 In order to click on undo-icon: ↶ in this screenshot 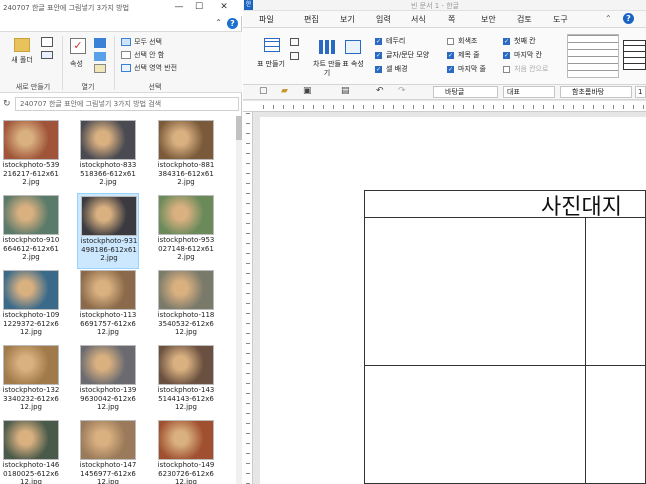, I will do `click(380, 91)`.